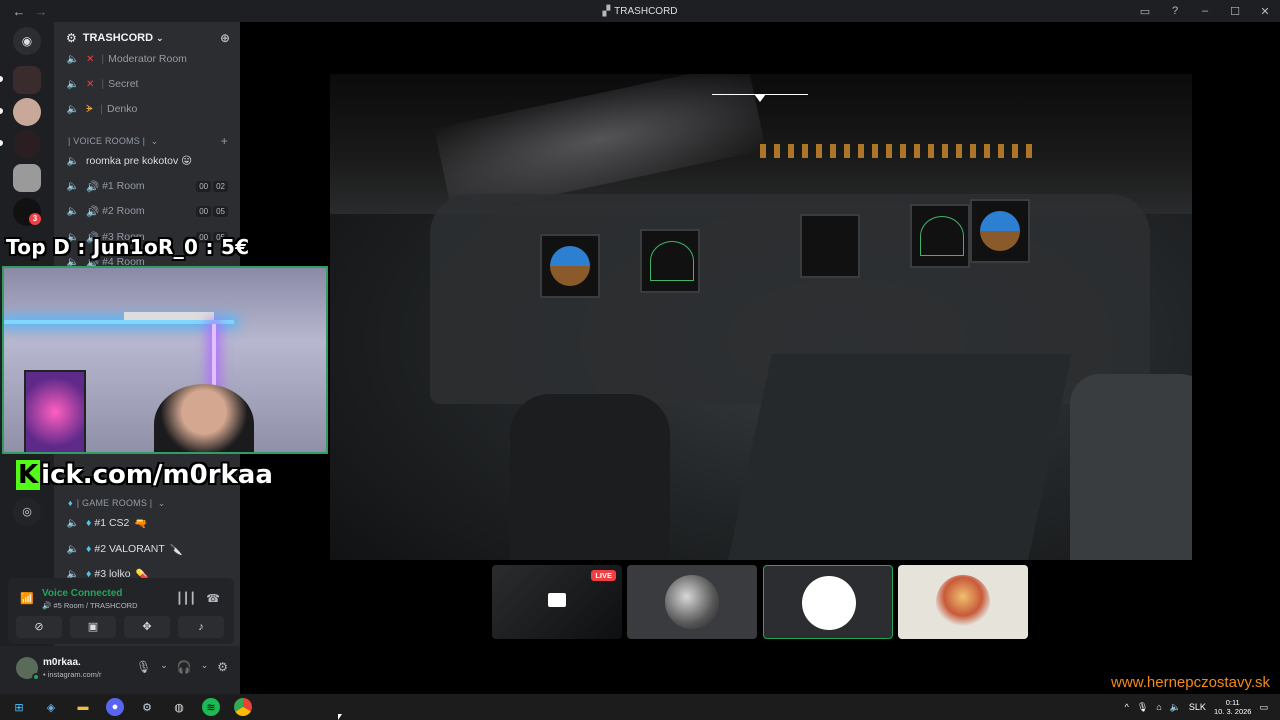  I want to click on add-member-icon: ⊕, so click(225, 38).